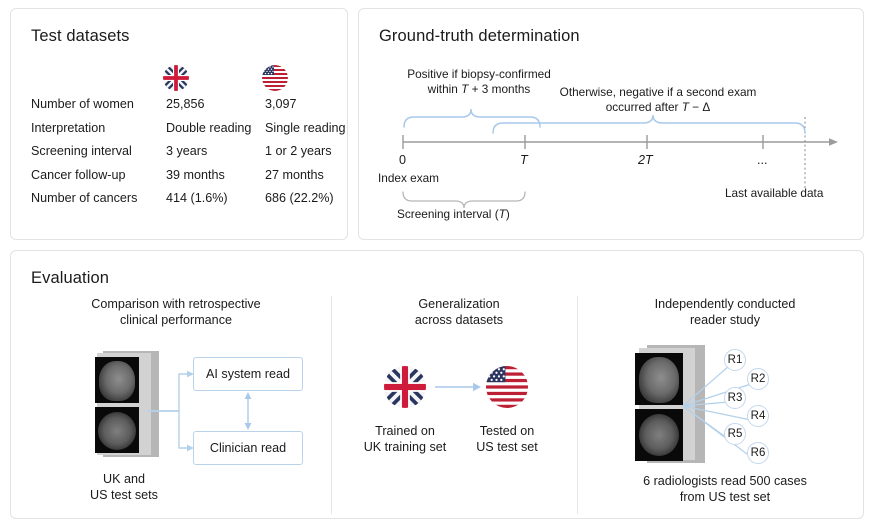 The width and height of the screenshot is (874, 527). I want to click on screening-interval-var: T, so click(502, 214).